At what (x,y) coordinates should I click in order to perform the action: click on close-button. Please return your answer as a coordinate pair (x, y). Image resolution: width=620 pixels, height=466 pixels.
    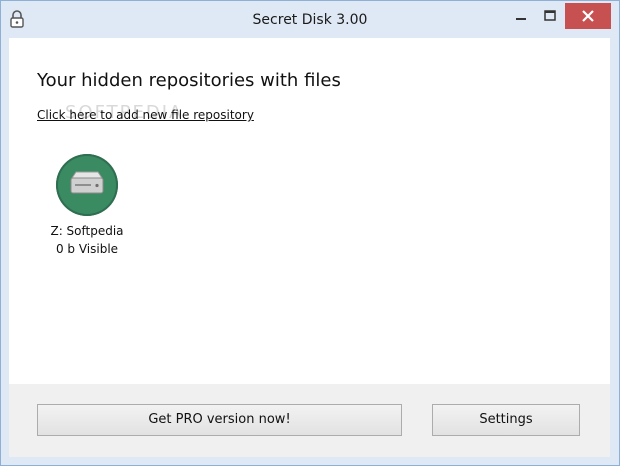
    Looking at the image, I should click on (588, 16).